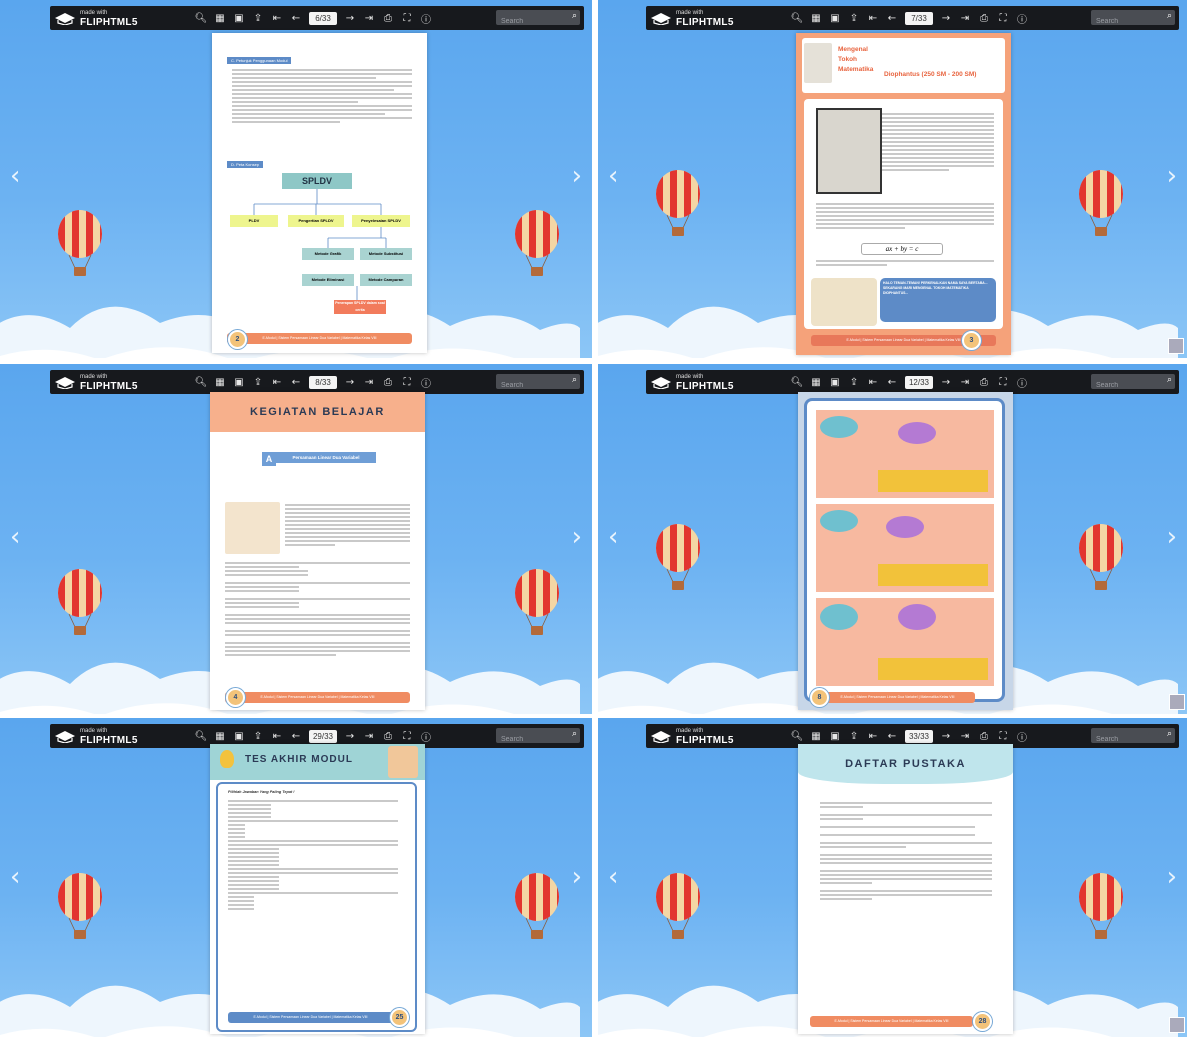 The height and width of the screenshot is (1037, 1187). Describe the element at coordinates (323, 736) in the screenshot. I see `page-indicator: 29/33` at that location.